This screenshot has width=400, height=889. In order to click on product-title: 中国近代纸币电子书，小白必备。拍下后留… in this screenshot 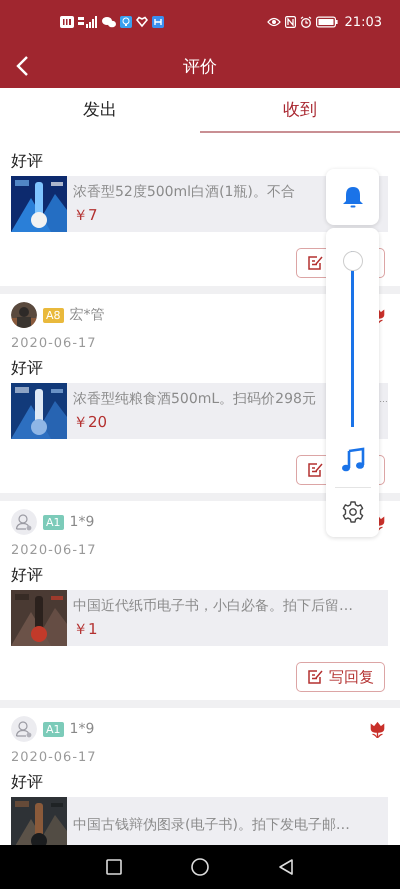, I will do `click(213, 606)`.